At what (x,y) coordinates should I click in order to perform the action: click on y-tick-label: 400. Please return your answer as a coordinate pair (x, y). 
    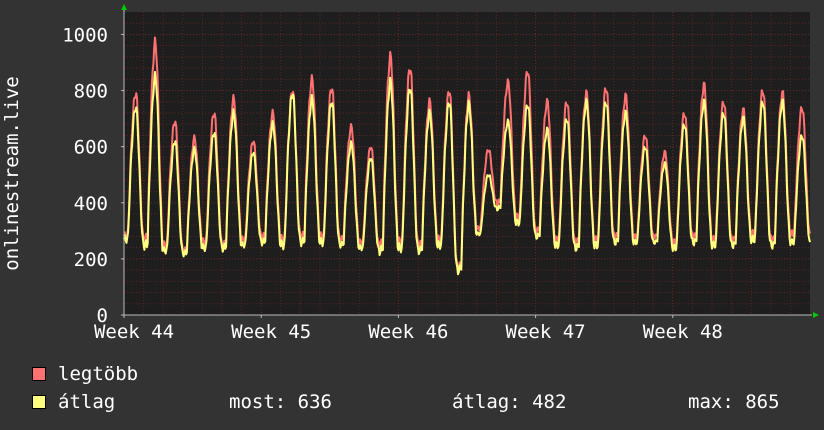
    Looking at the image, I should click on (91, 204).